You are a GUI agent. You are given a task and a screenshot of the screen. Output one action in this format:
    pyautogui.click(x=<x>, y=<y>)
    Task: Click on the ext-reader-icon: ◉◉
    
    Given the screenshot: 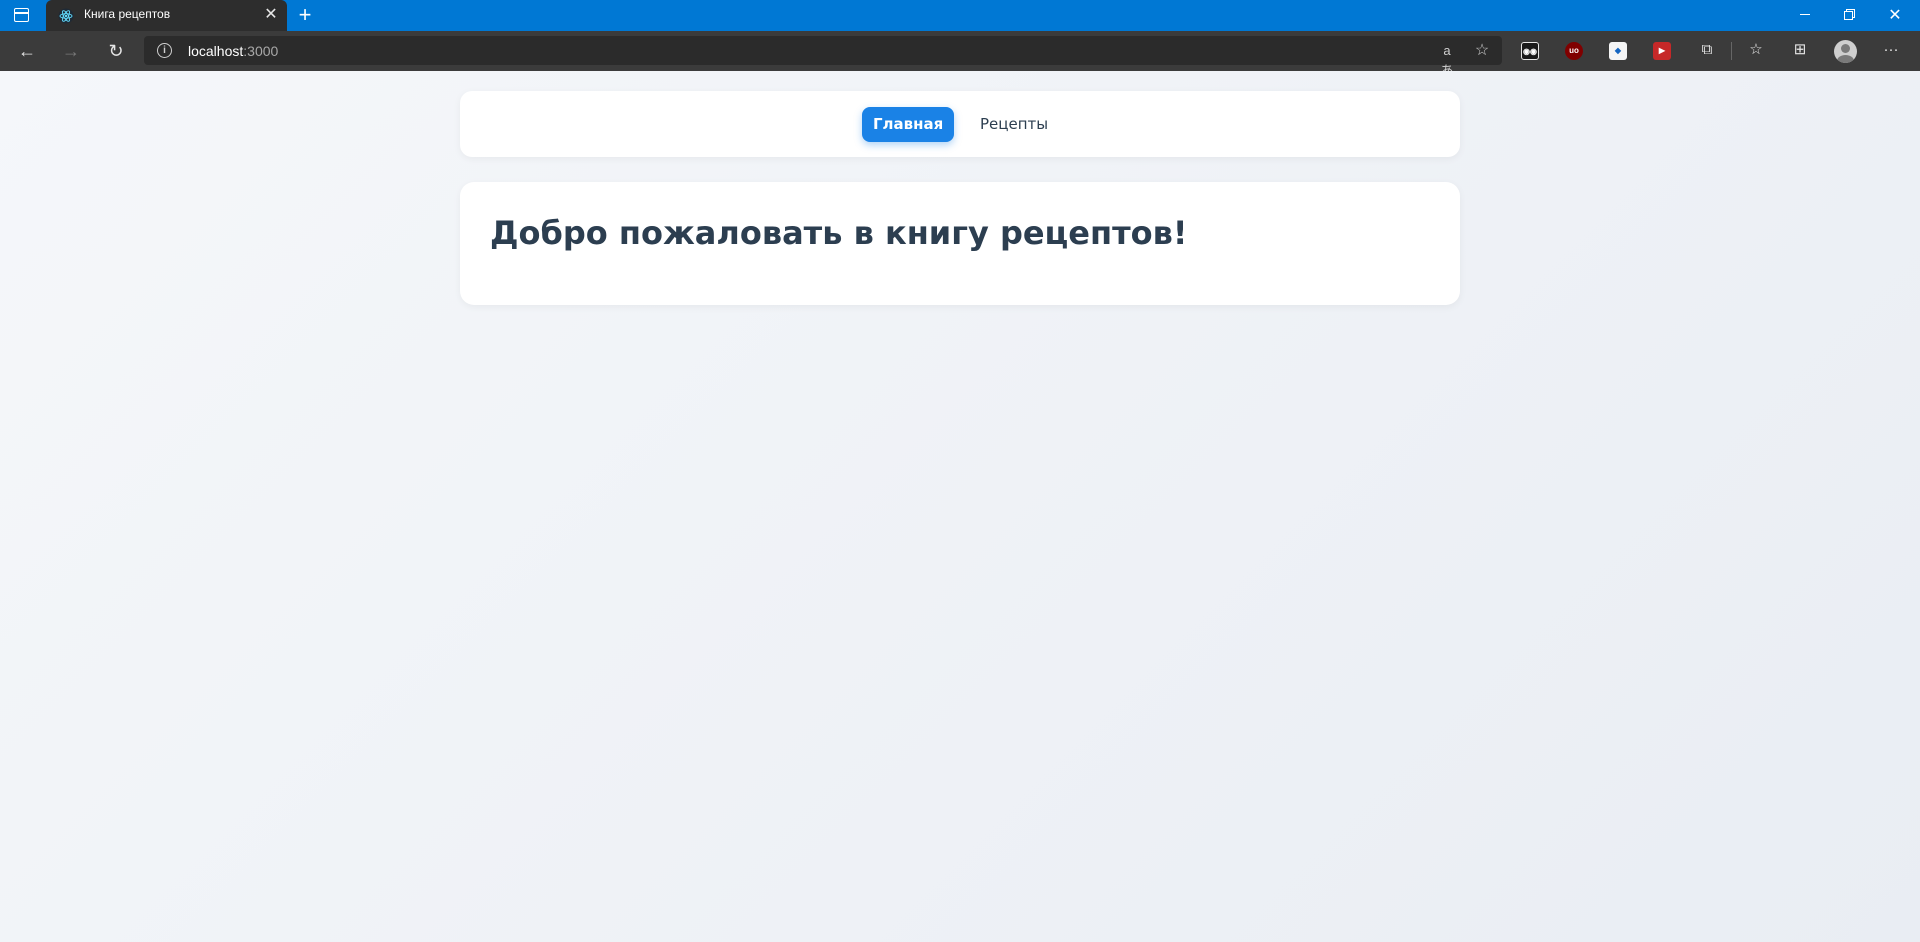 What is the action you would take?
    pyautogui.click(x=1530, y=51)
    